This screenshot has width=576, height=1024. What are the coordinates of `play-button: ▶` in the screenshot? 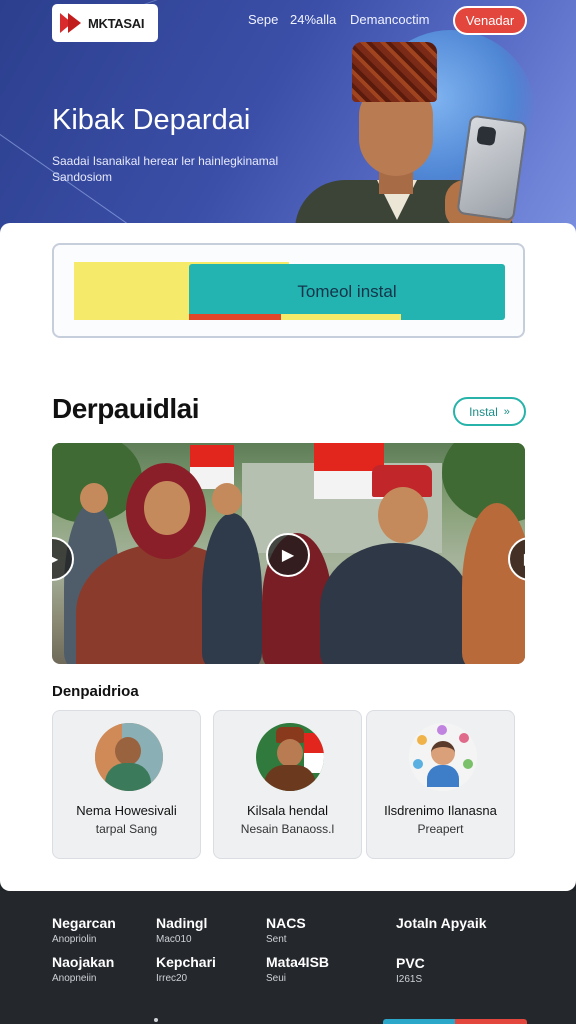 It's located at (288, 555).